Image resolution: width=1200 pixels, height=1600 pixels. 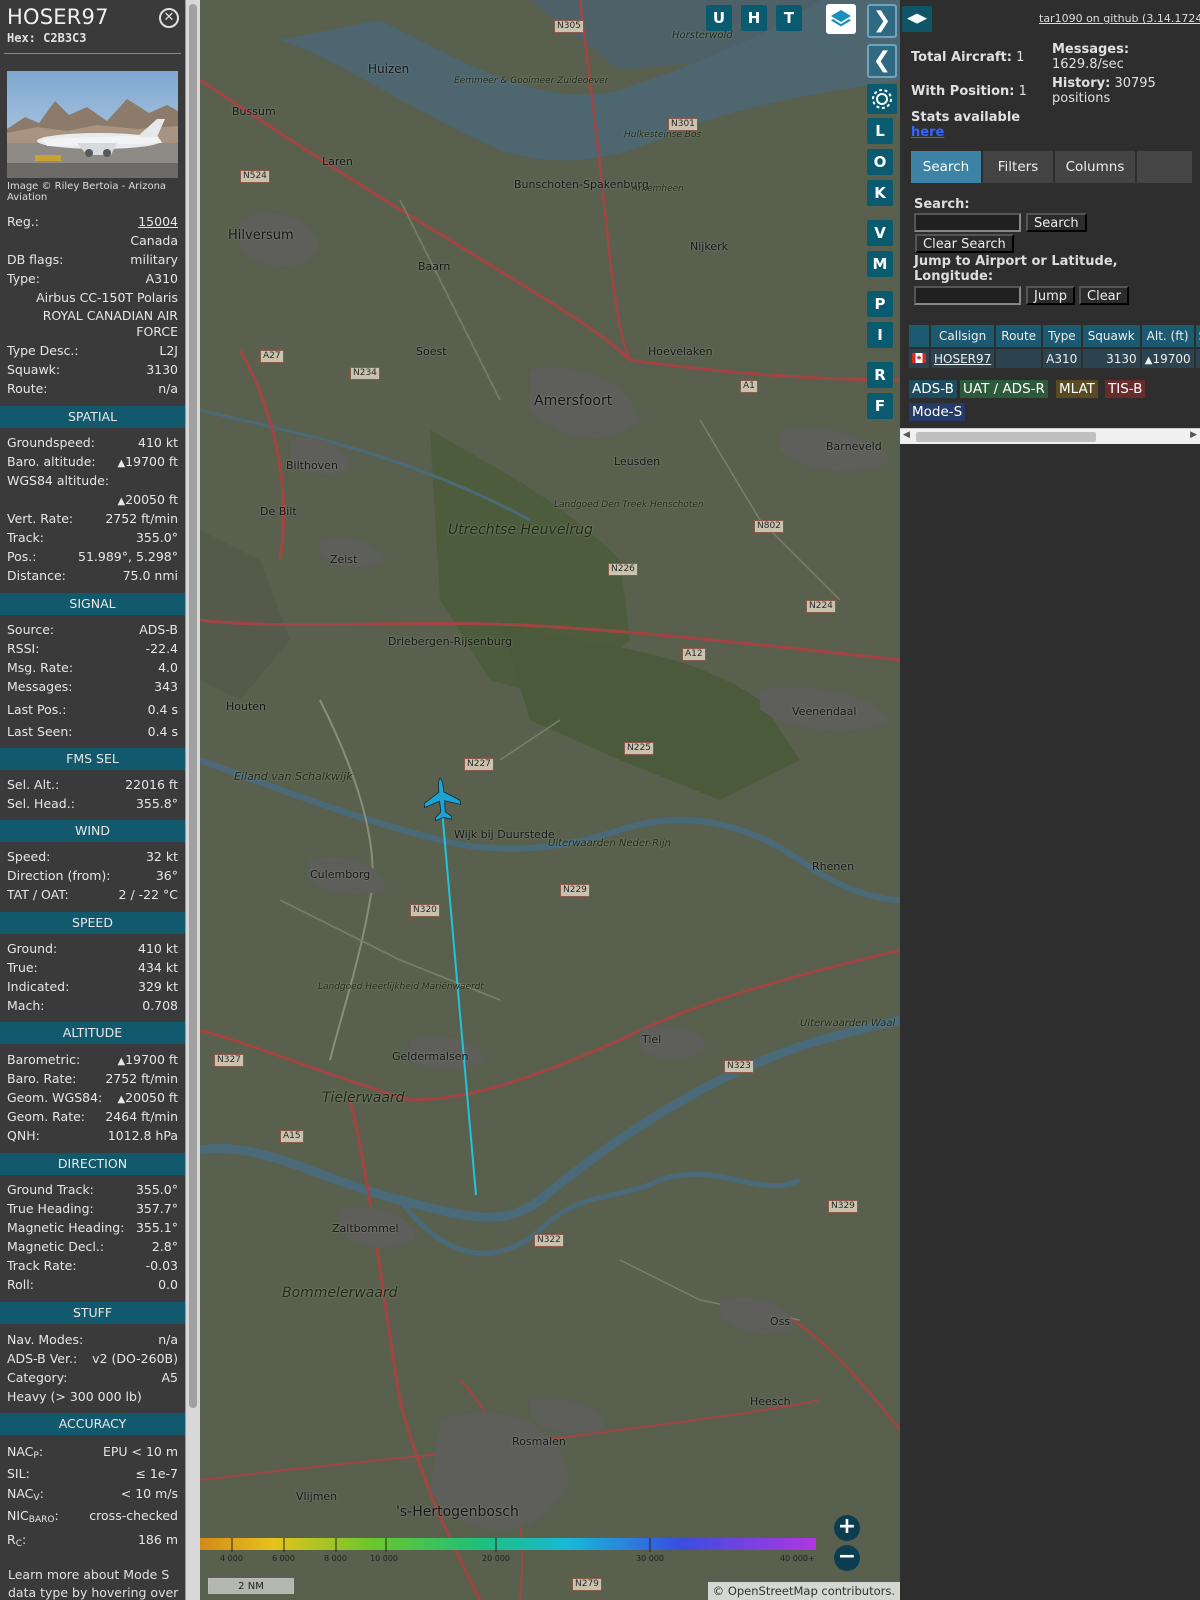 I want to click on row-callsign: HOSER97, so click(x=963, y=358).